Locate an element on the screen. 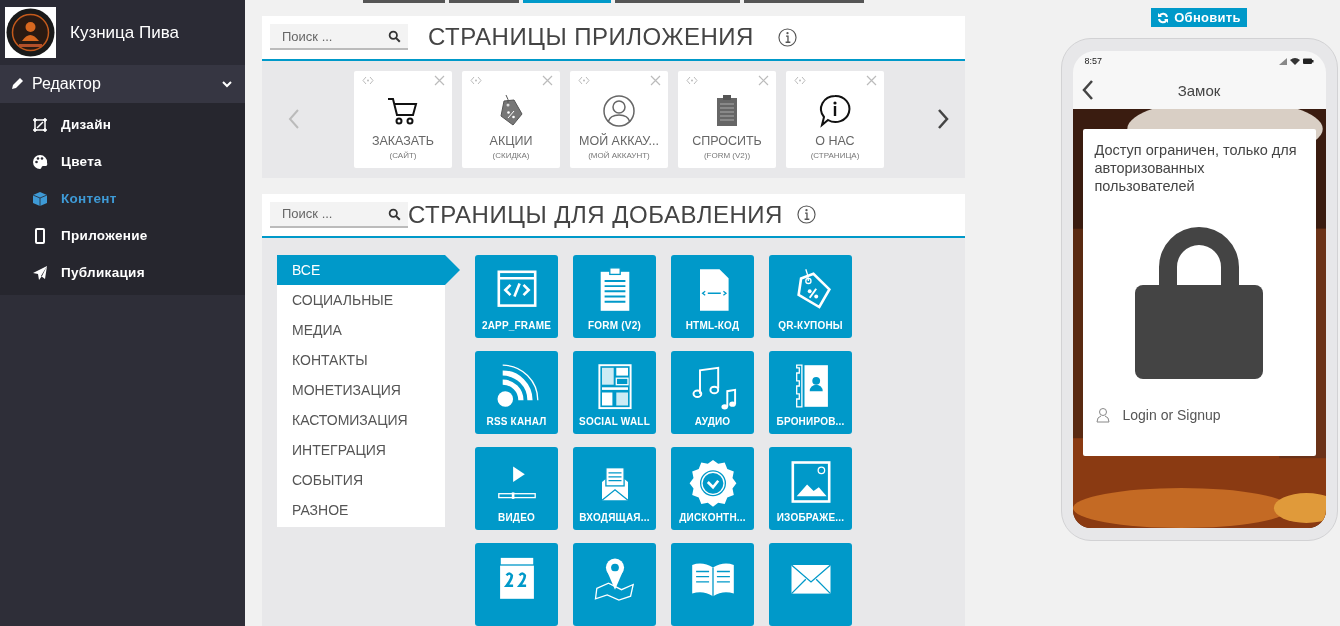 This screenshot has width=1340, height=626. category-item: ИНТЕГРАЦИЯ is located at coordinates (361, 450).